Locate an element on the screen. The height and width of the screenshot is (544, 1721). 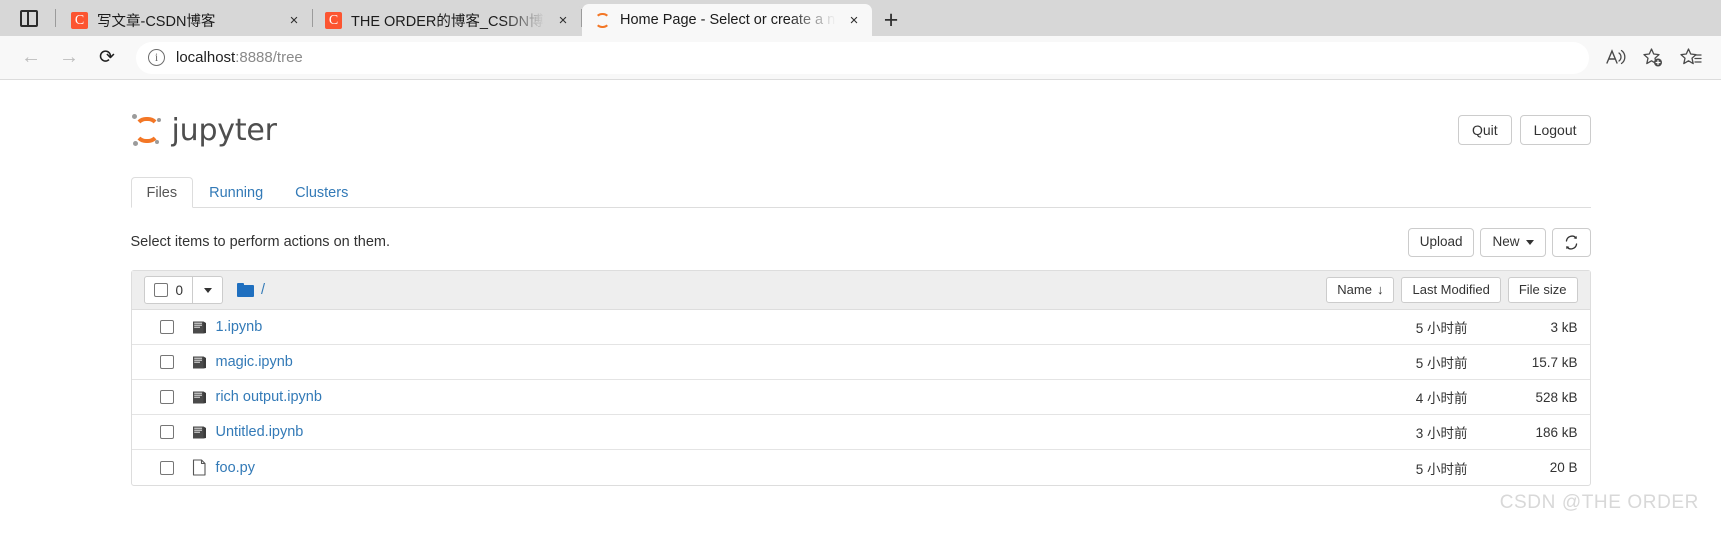
tab-search-button is located at coordinates (29, 18).